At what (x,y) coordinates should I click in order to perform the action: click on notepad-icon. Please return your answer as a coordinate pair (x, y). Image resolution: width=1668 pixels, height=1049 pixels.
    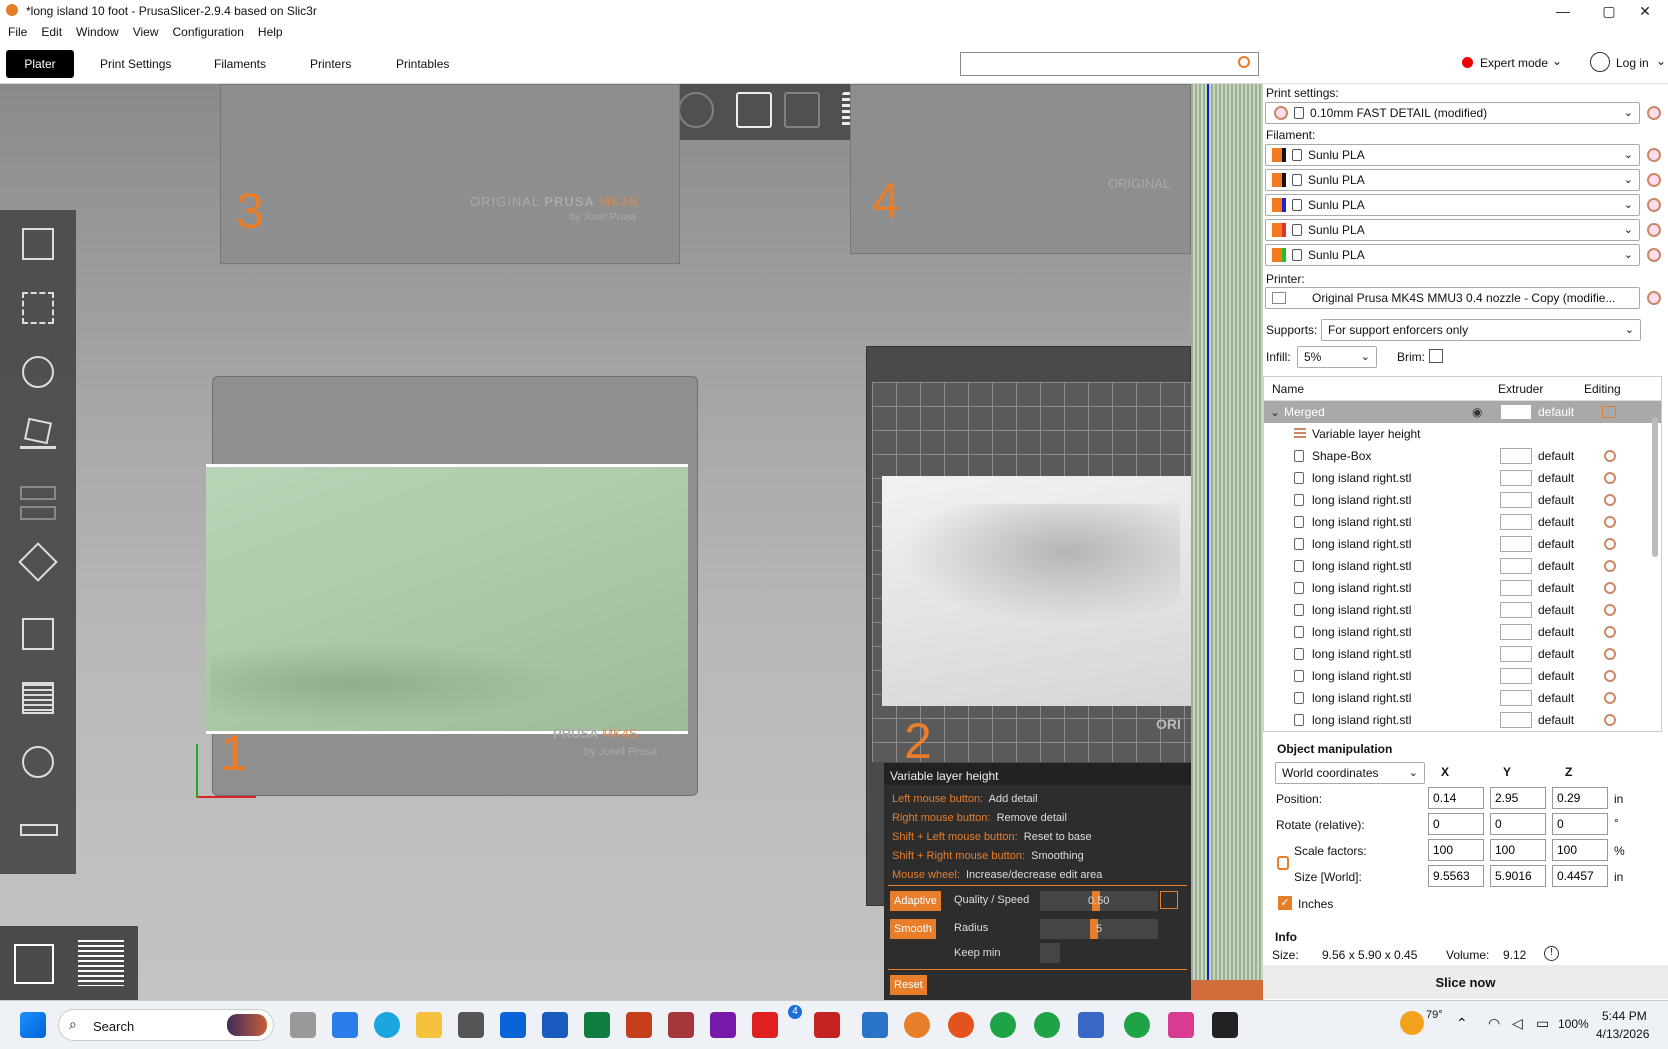
    Looking at the image, I should click on (471, 1025).